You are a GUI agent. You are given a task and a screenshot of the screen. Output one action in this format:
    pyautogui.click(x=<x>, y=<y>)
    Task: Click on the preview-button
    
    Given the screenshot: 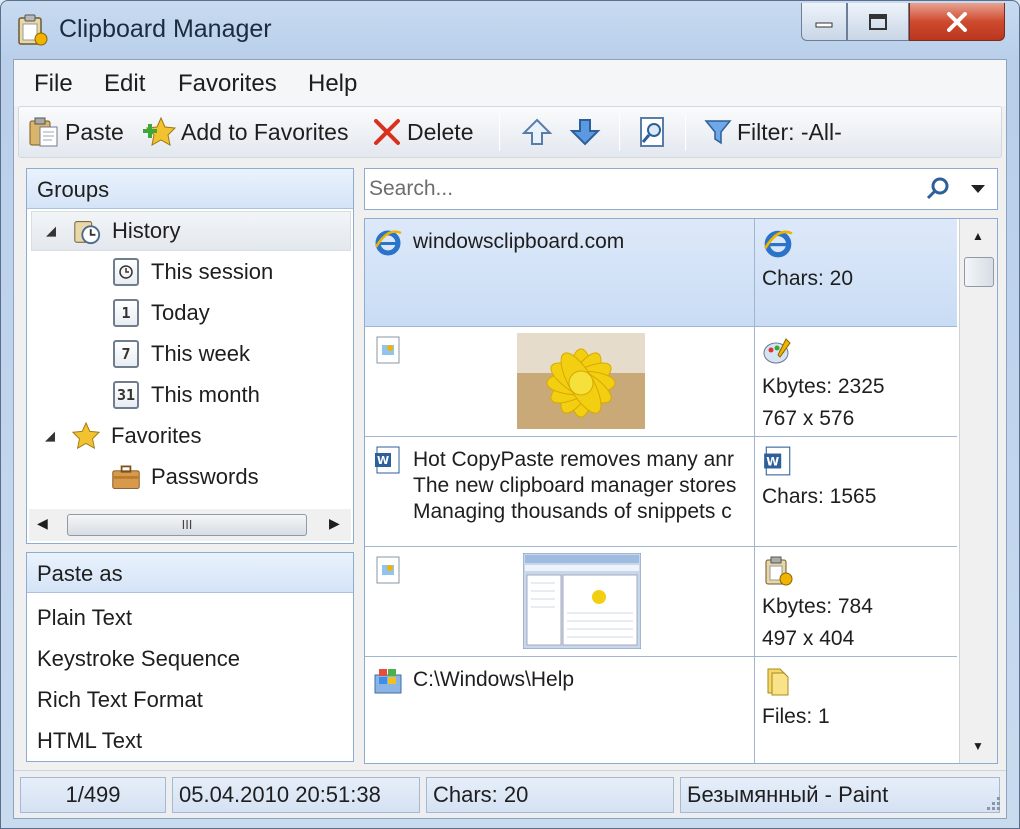 What is the action you would take?
    pyautogui.click(x=655, y=132)
    